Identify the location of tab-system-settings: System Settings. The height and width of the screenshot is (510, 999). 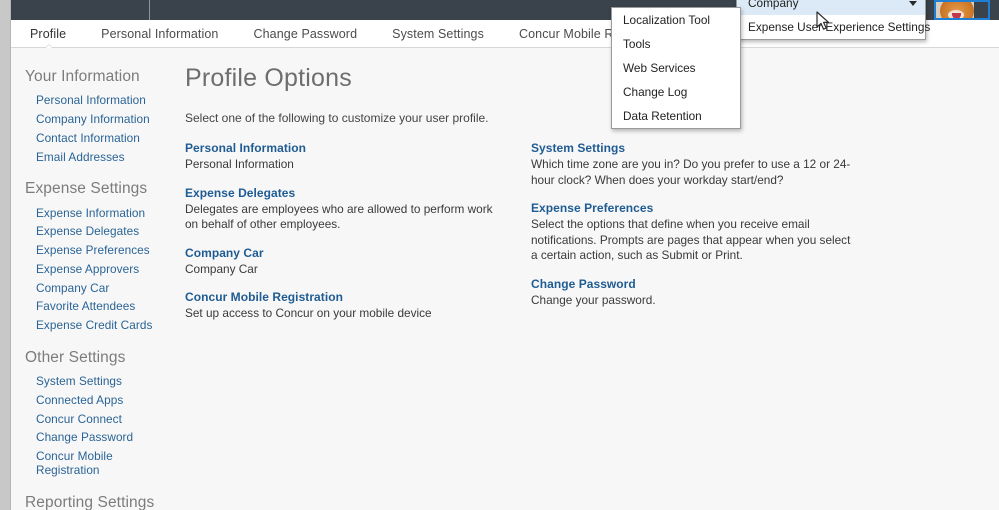
(448, 34).